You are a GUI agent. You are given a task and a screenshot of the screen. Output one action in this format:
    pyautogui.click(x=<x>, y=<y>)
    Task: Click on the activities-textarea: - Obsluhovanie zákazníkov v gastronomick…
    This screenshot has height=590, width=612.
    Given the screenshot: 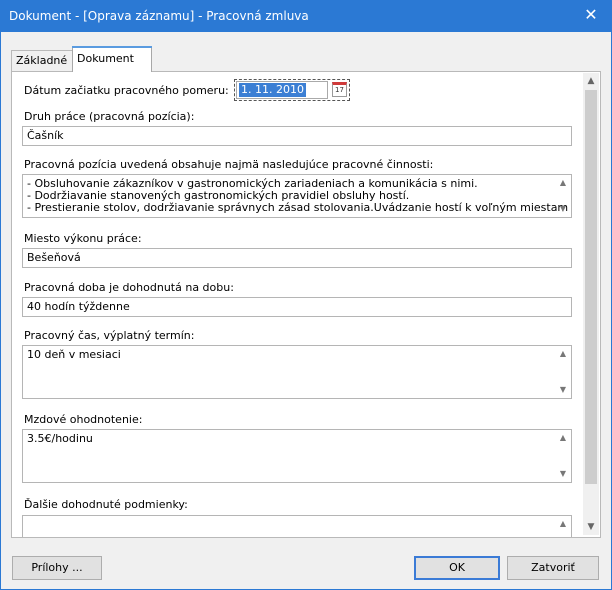 What is the action you would take?
    pyautogui.click(x=297, y=196)
    